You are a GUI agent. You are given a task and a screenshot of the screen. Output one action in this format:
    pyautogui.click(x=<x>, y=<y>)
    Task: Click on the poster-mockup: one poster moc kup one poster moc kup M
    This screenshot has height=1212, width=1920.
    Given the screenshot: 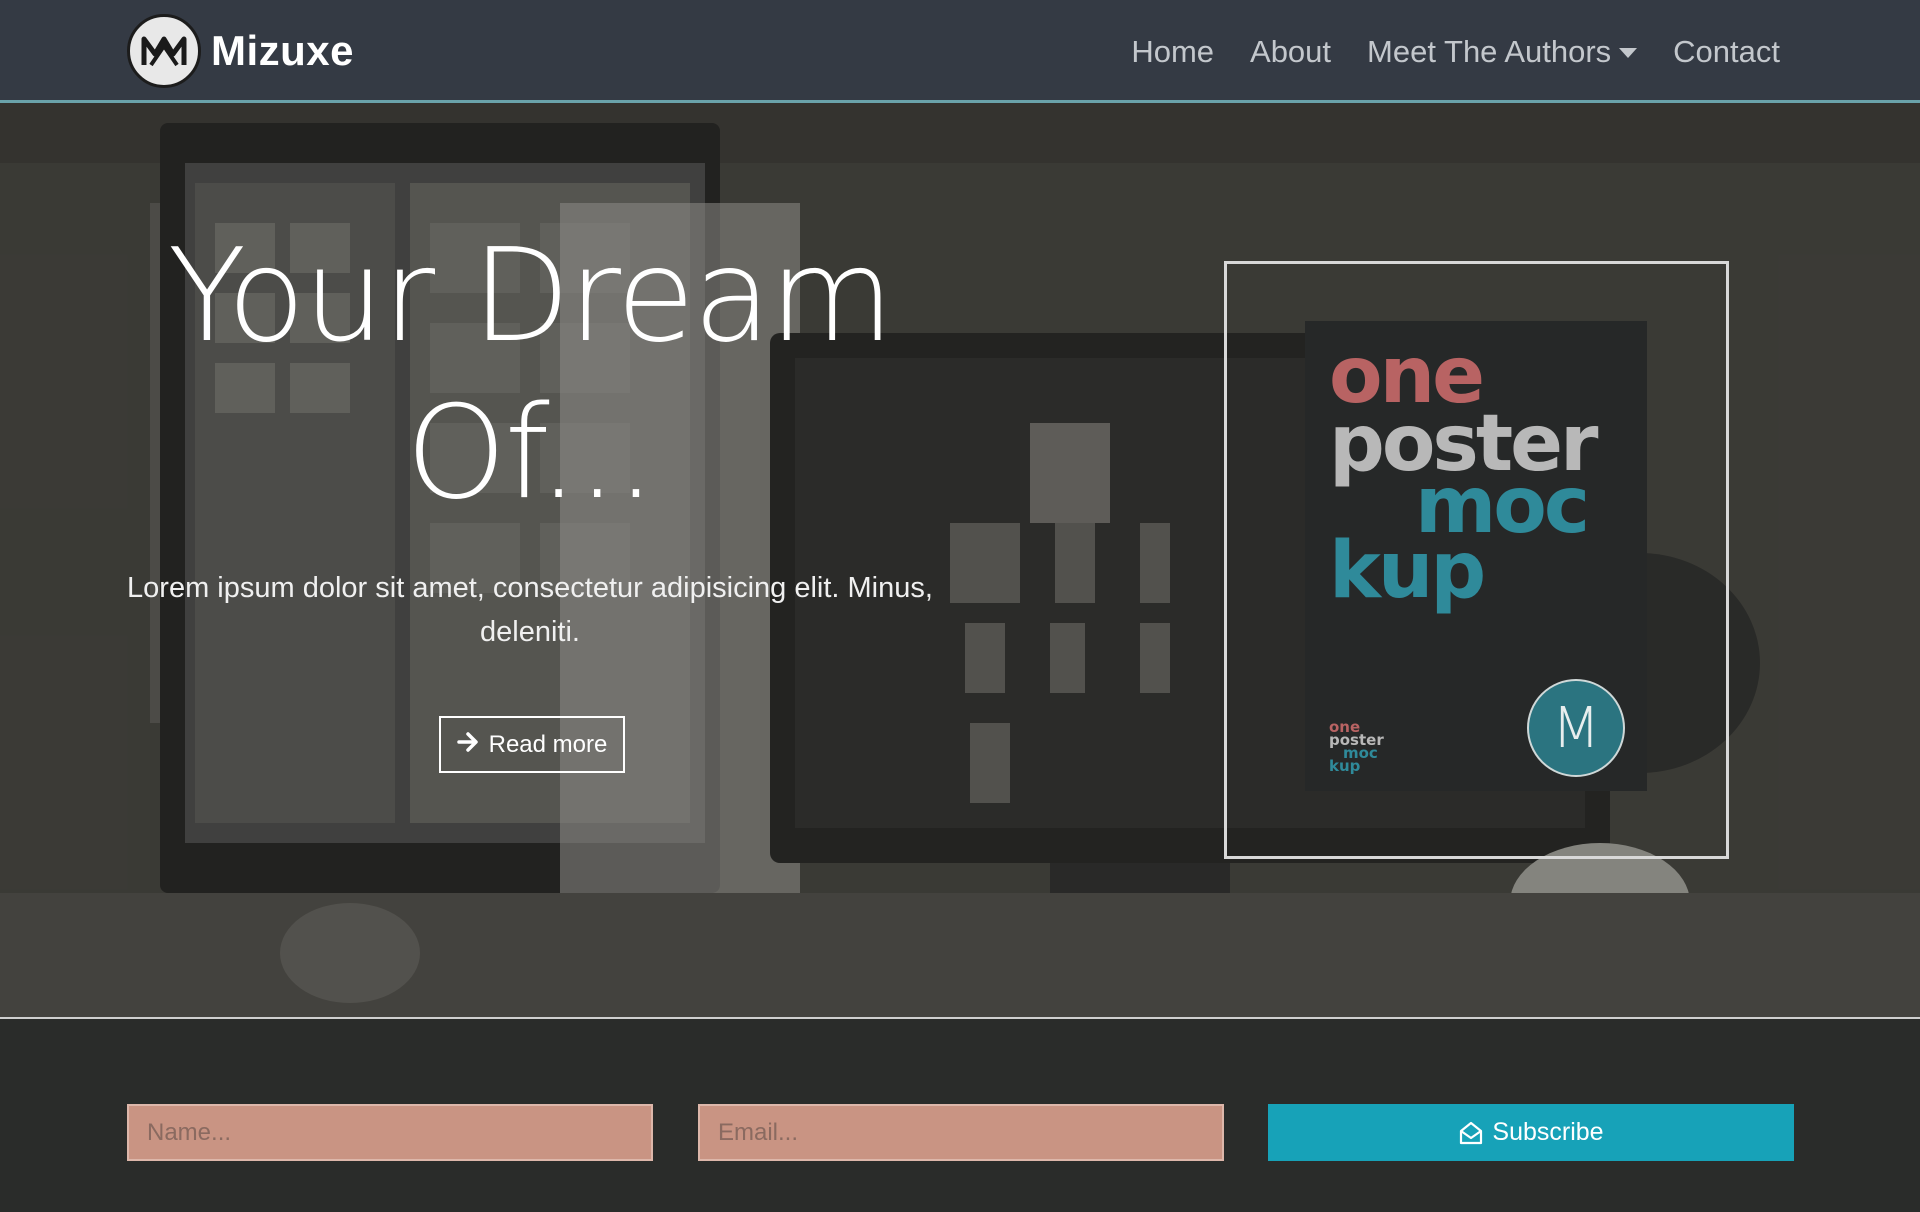 What is the action you would take?
    pyautogui.click(x=1476, y=556)
    